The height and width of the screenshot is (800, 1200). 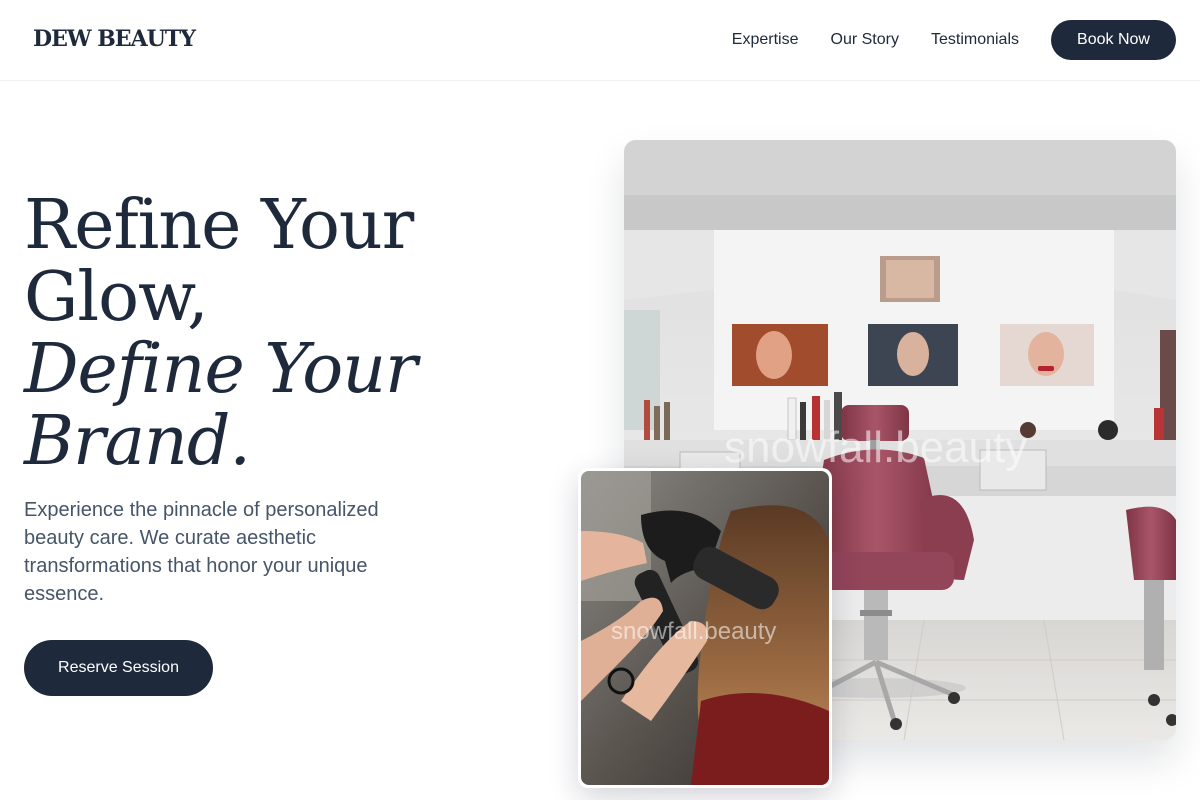 I want to click on hero-title-line-1: Refine Your, so click(x=219, y=225).